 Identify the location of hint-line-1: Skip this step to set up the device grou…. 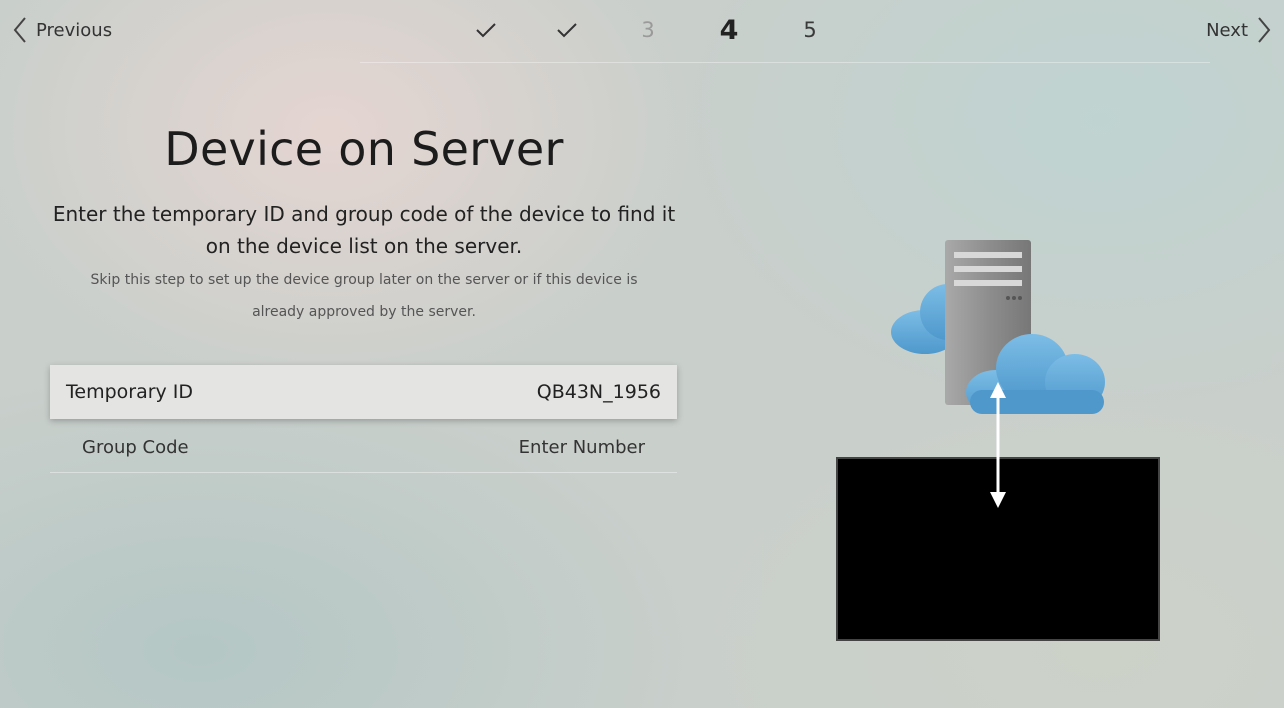
(364, 280).